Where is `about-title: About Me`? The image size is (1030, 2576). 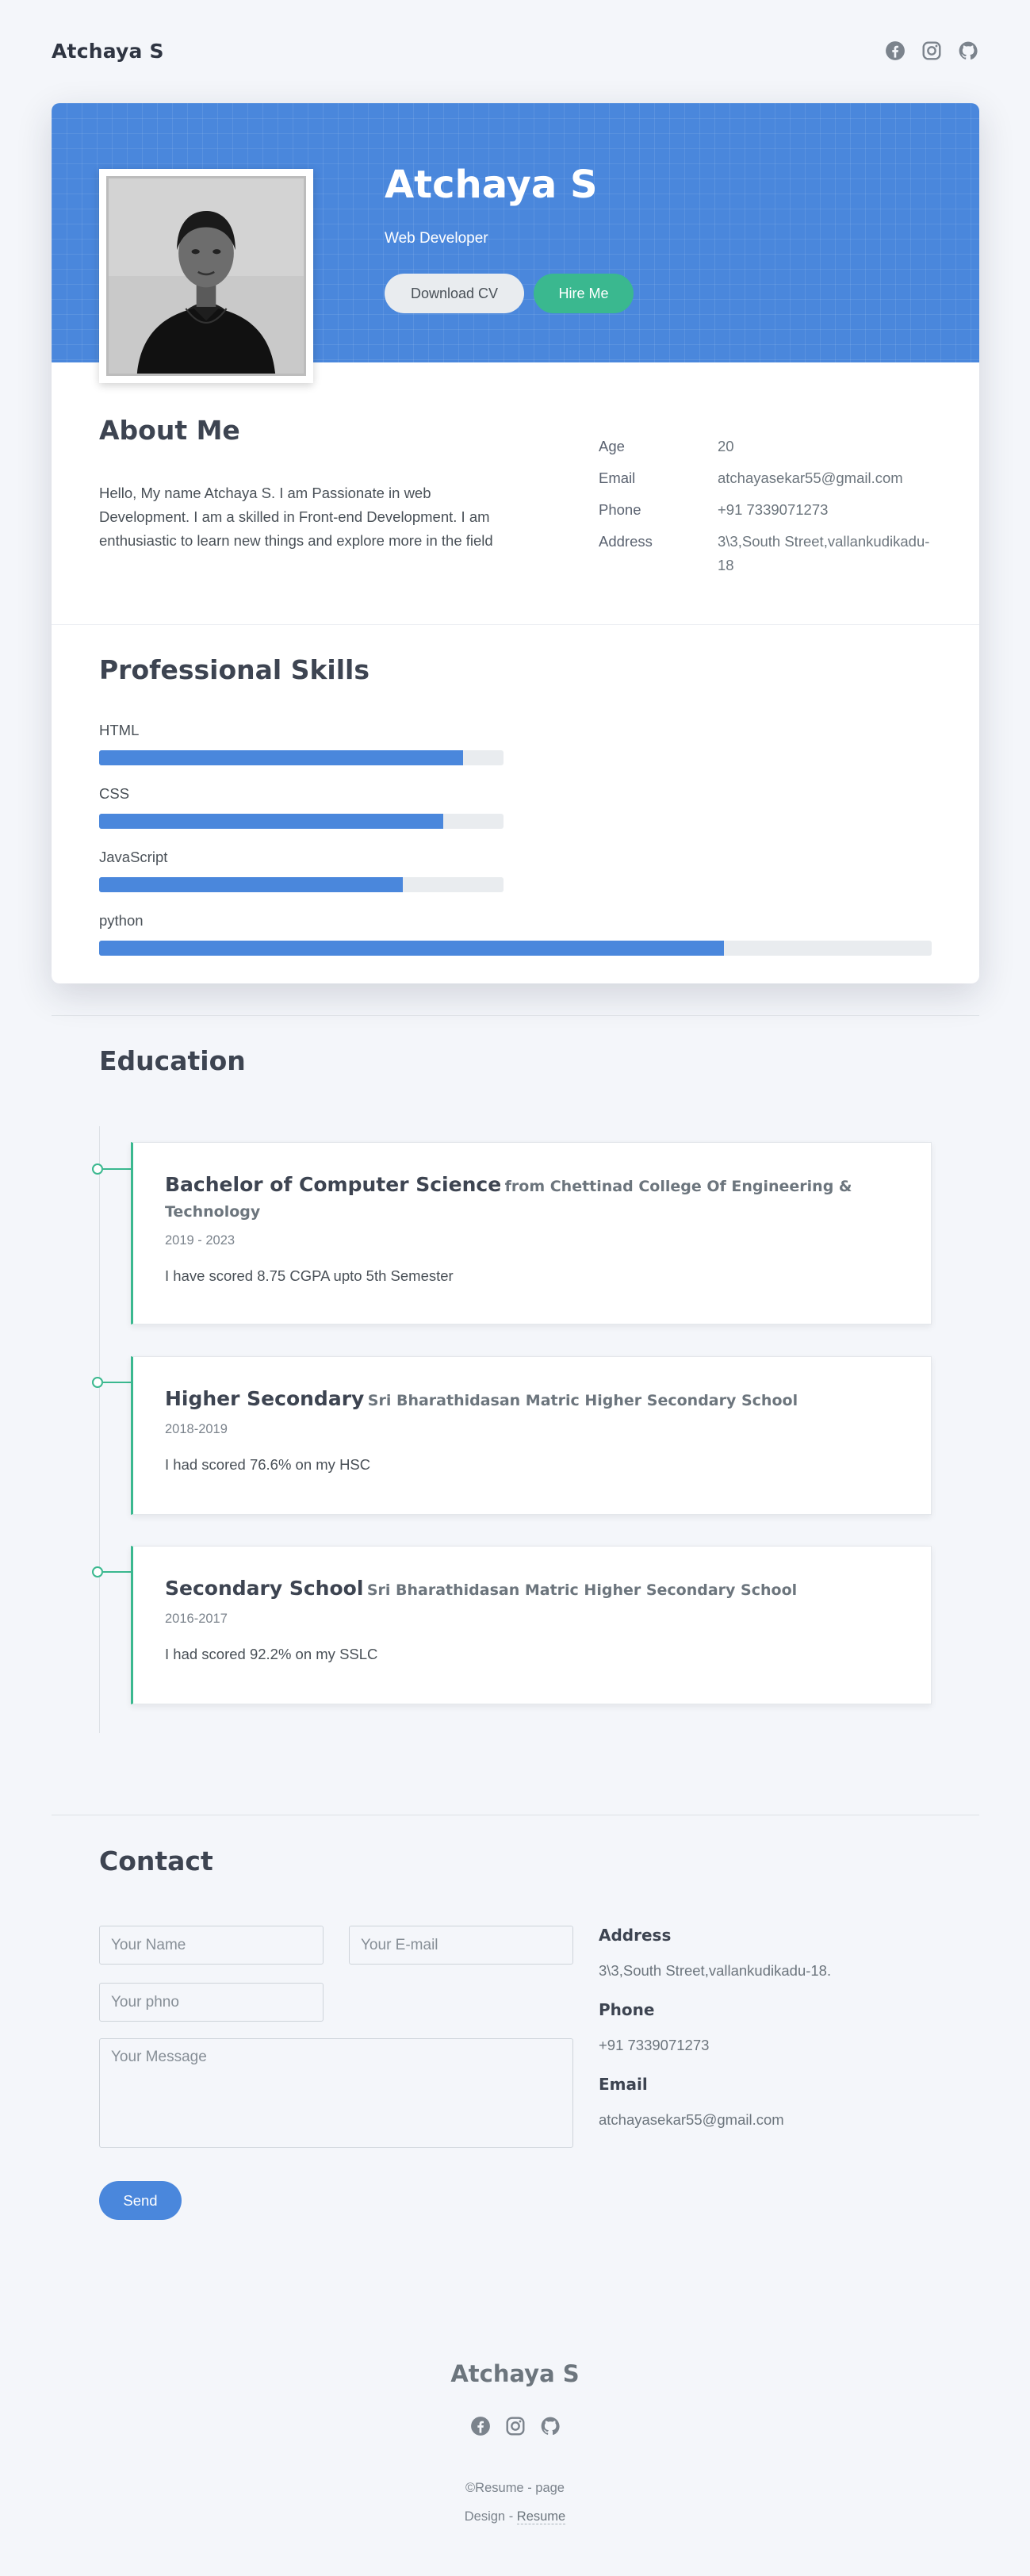 about-title: About Me is located at coordinates (169, 431).